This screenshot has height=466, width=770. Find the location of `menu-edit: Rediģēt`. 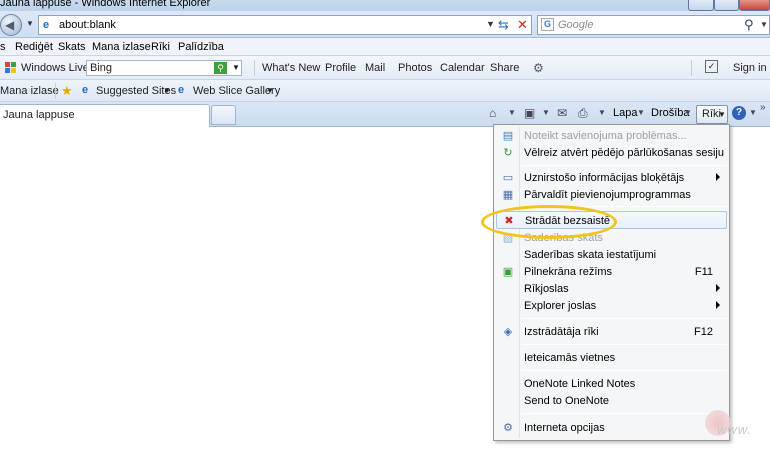

menu-edit: Rediģēt is located at coordinates (34, 47).